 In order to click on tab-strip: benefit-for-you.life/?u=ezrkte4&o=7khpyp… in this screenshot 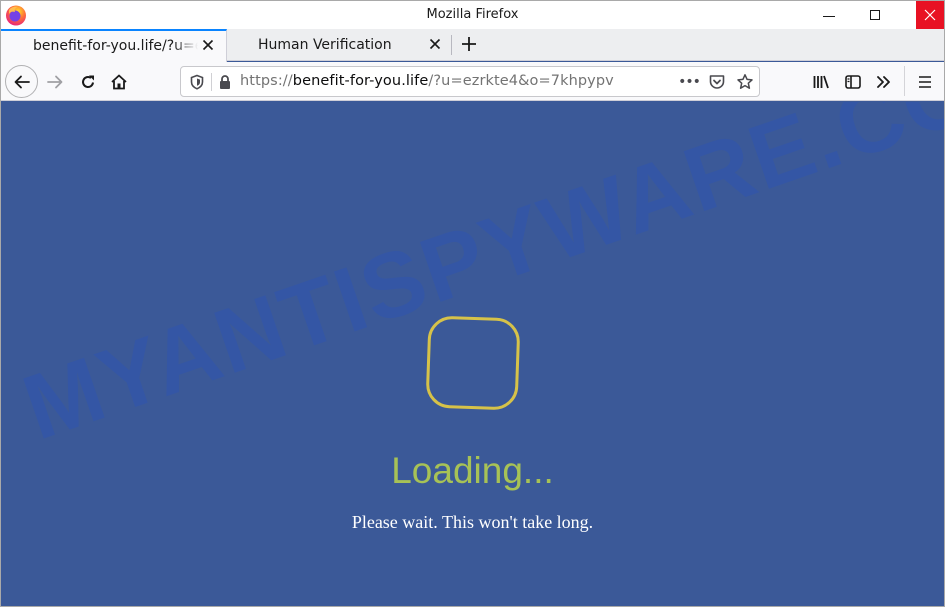, I will do `click(472, 45)`.